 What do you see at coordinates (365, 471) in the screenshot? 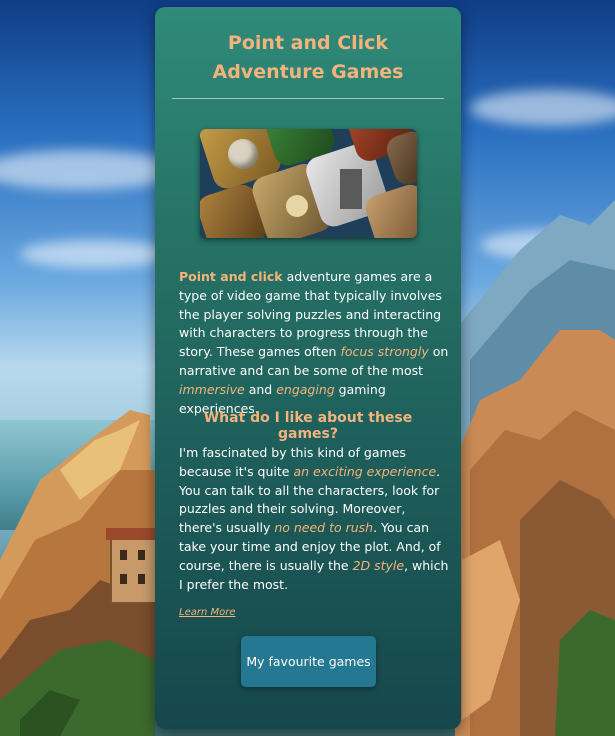
I see `highlight-exciting: an exciting experience` at bounding box center [365, 471].